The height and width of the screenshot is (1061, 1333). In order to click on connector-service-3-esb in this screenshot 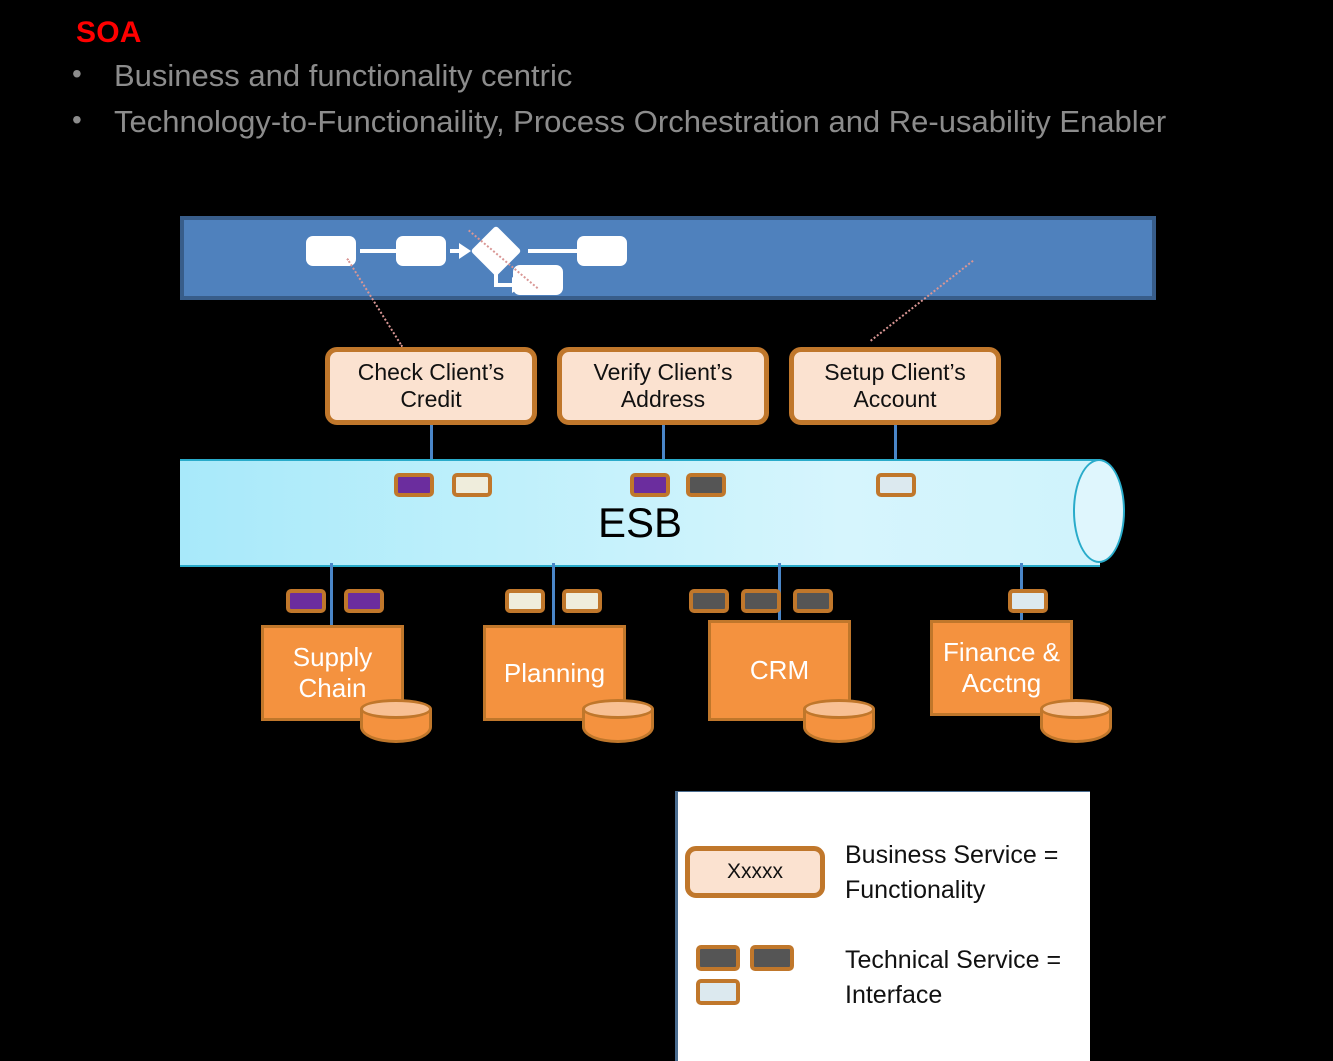, I will do `click(895, 443)`.